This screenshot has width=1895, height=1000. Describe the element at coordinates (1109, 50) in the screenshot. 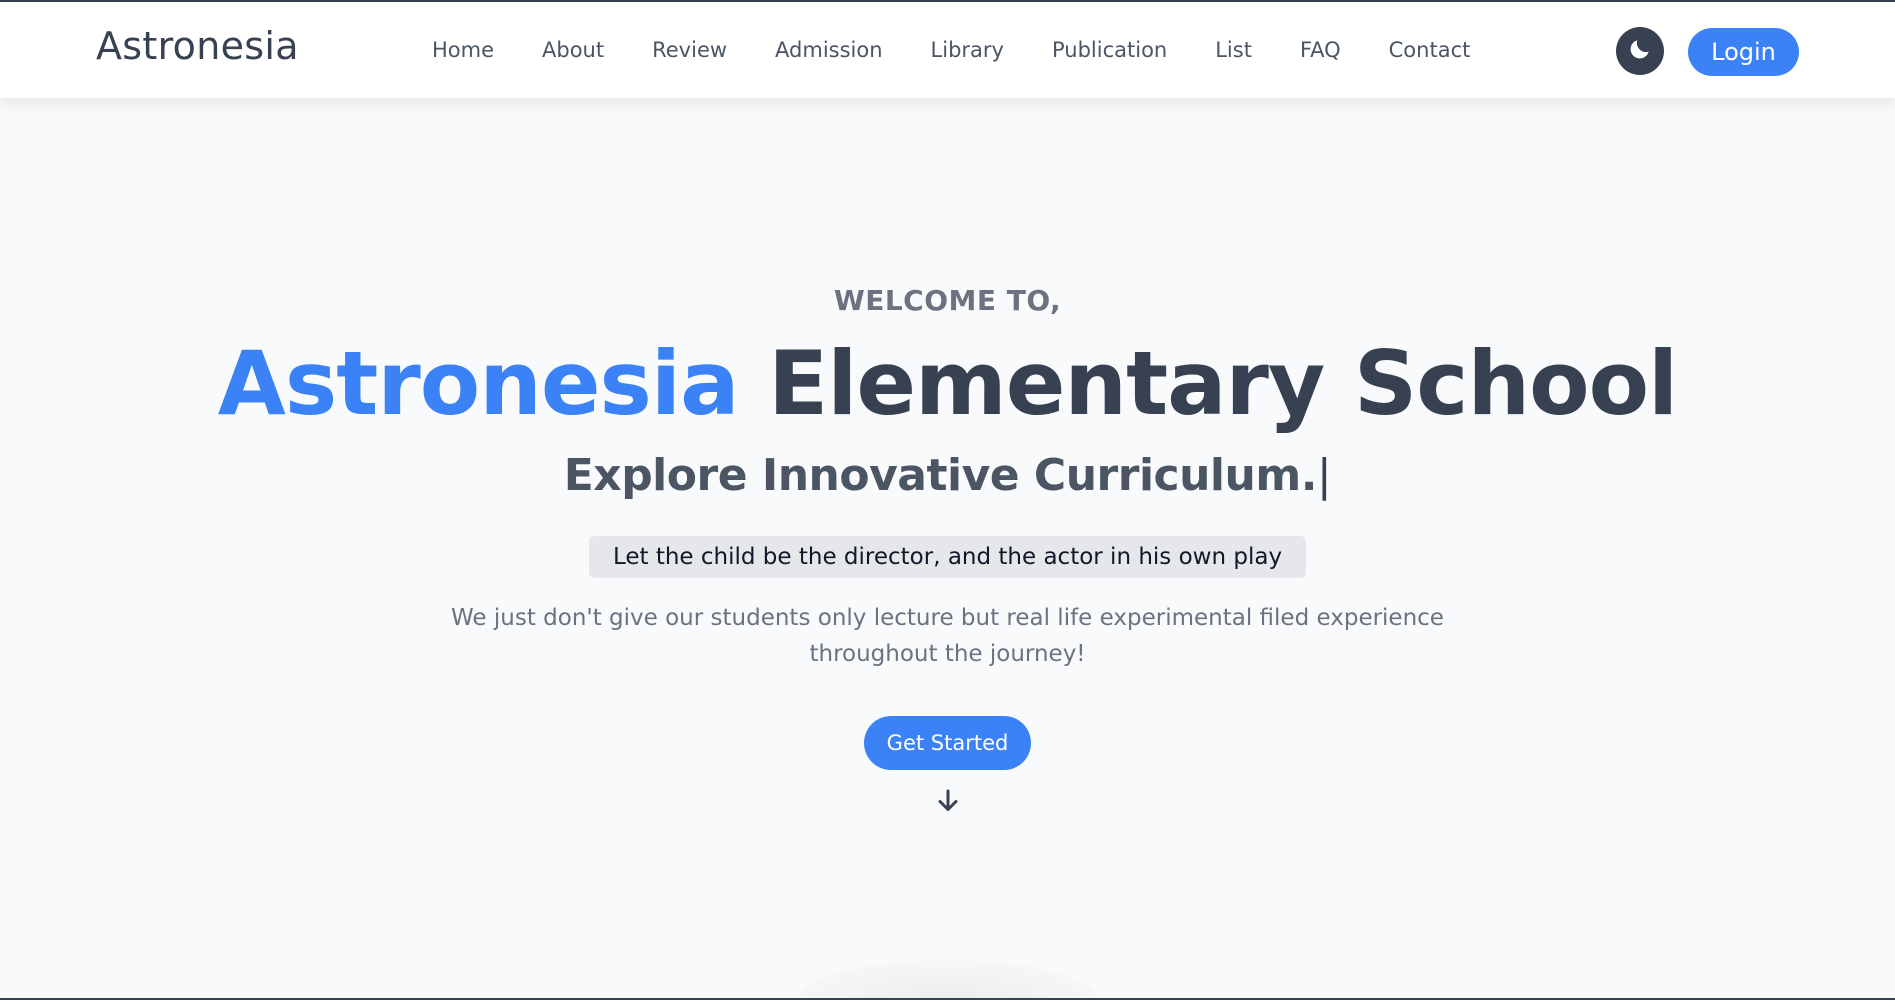

I see `nav-link-publication: Publication` at that location.